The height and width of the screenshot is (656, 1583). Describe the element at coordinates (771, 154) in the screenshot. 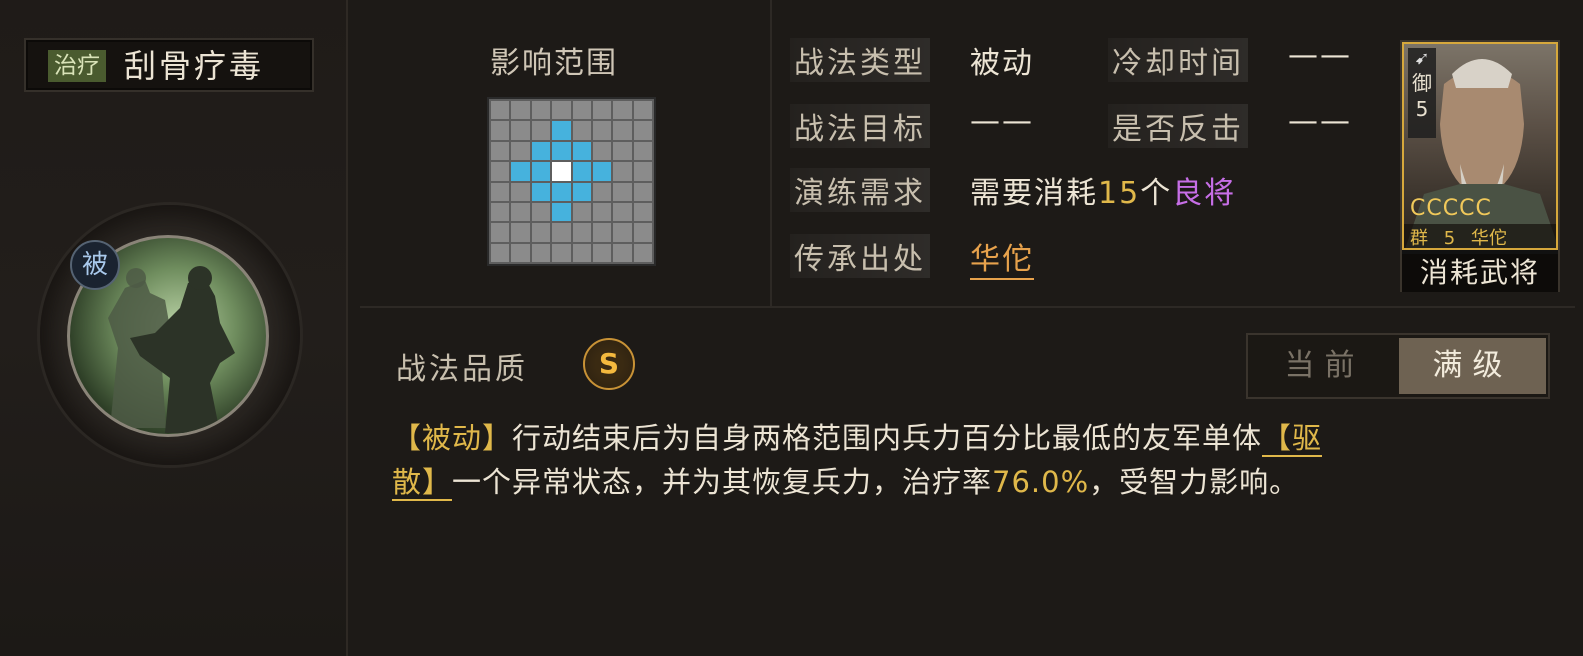

I see `vertical-divider` at that location.